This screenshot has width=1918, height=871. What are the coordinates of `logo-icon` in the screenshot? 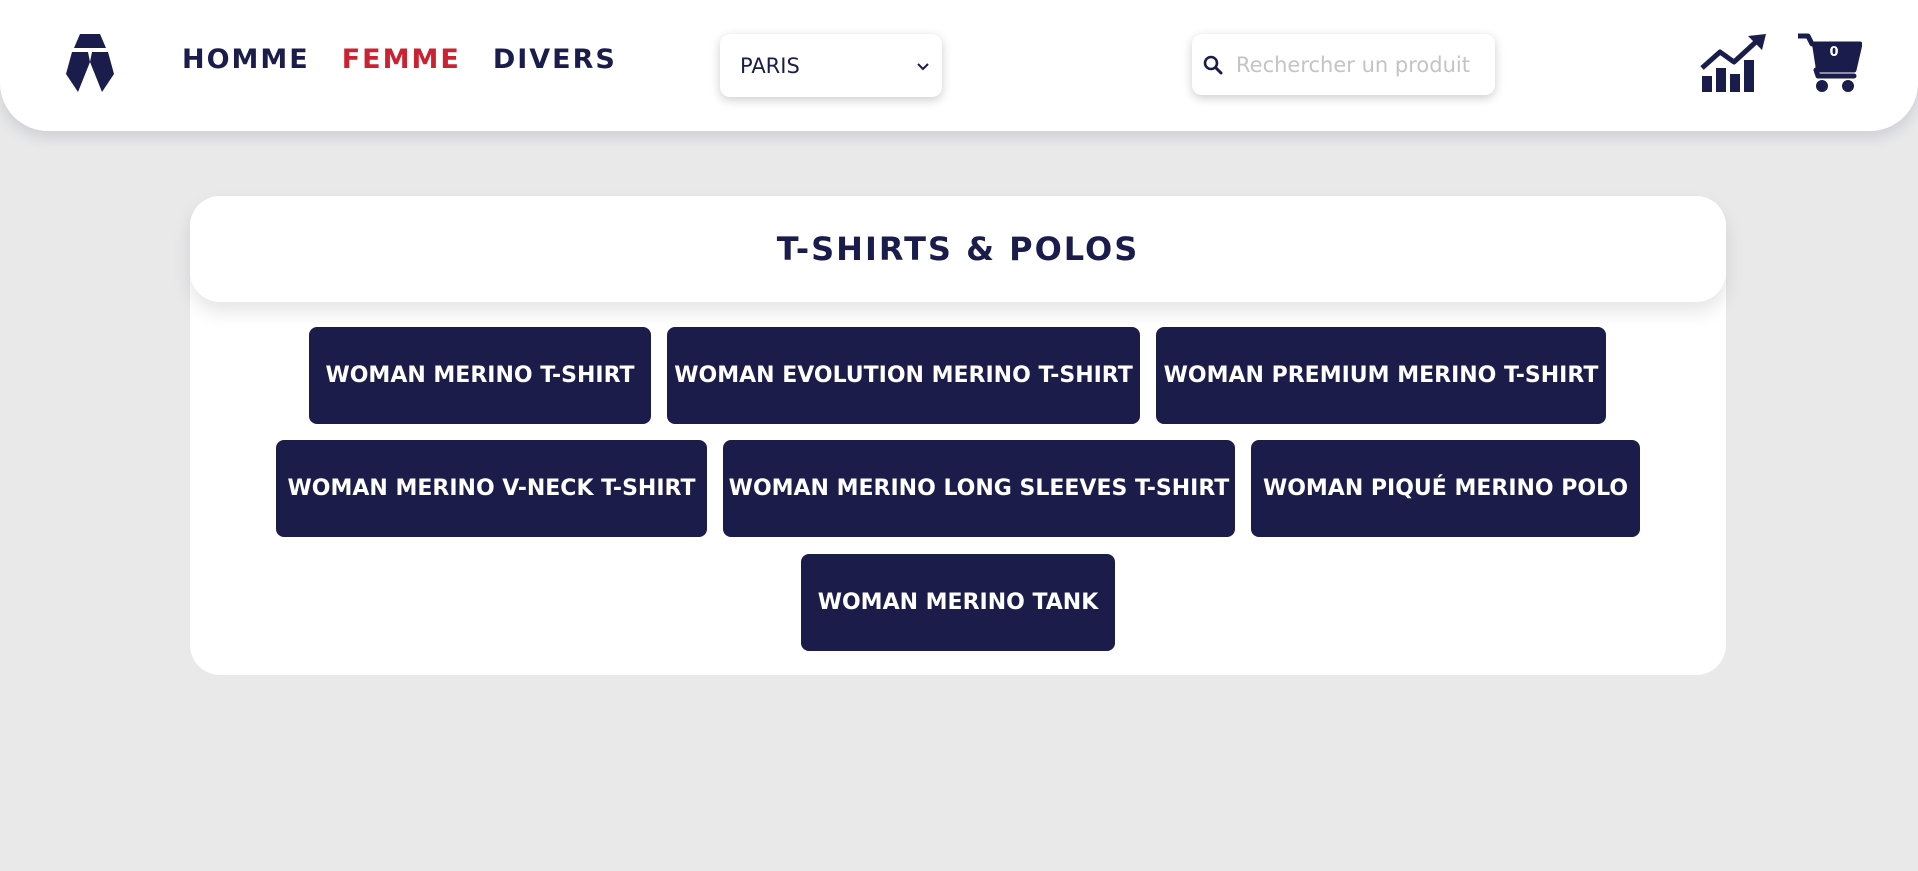 It's located at (90, 63).